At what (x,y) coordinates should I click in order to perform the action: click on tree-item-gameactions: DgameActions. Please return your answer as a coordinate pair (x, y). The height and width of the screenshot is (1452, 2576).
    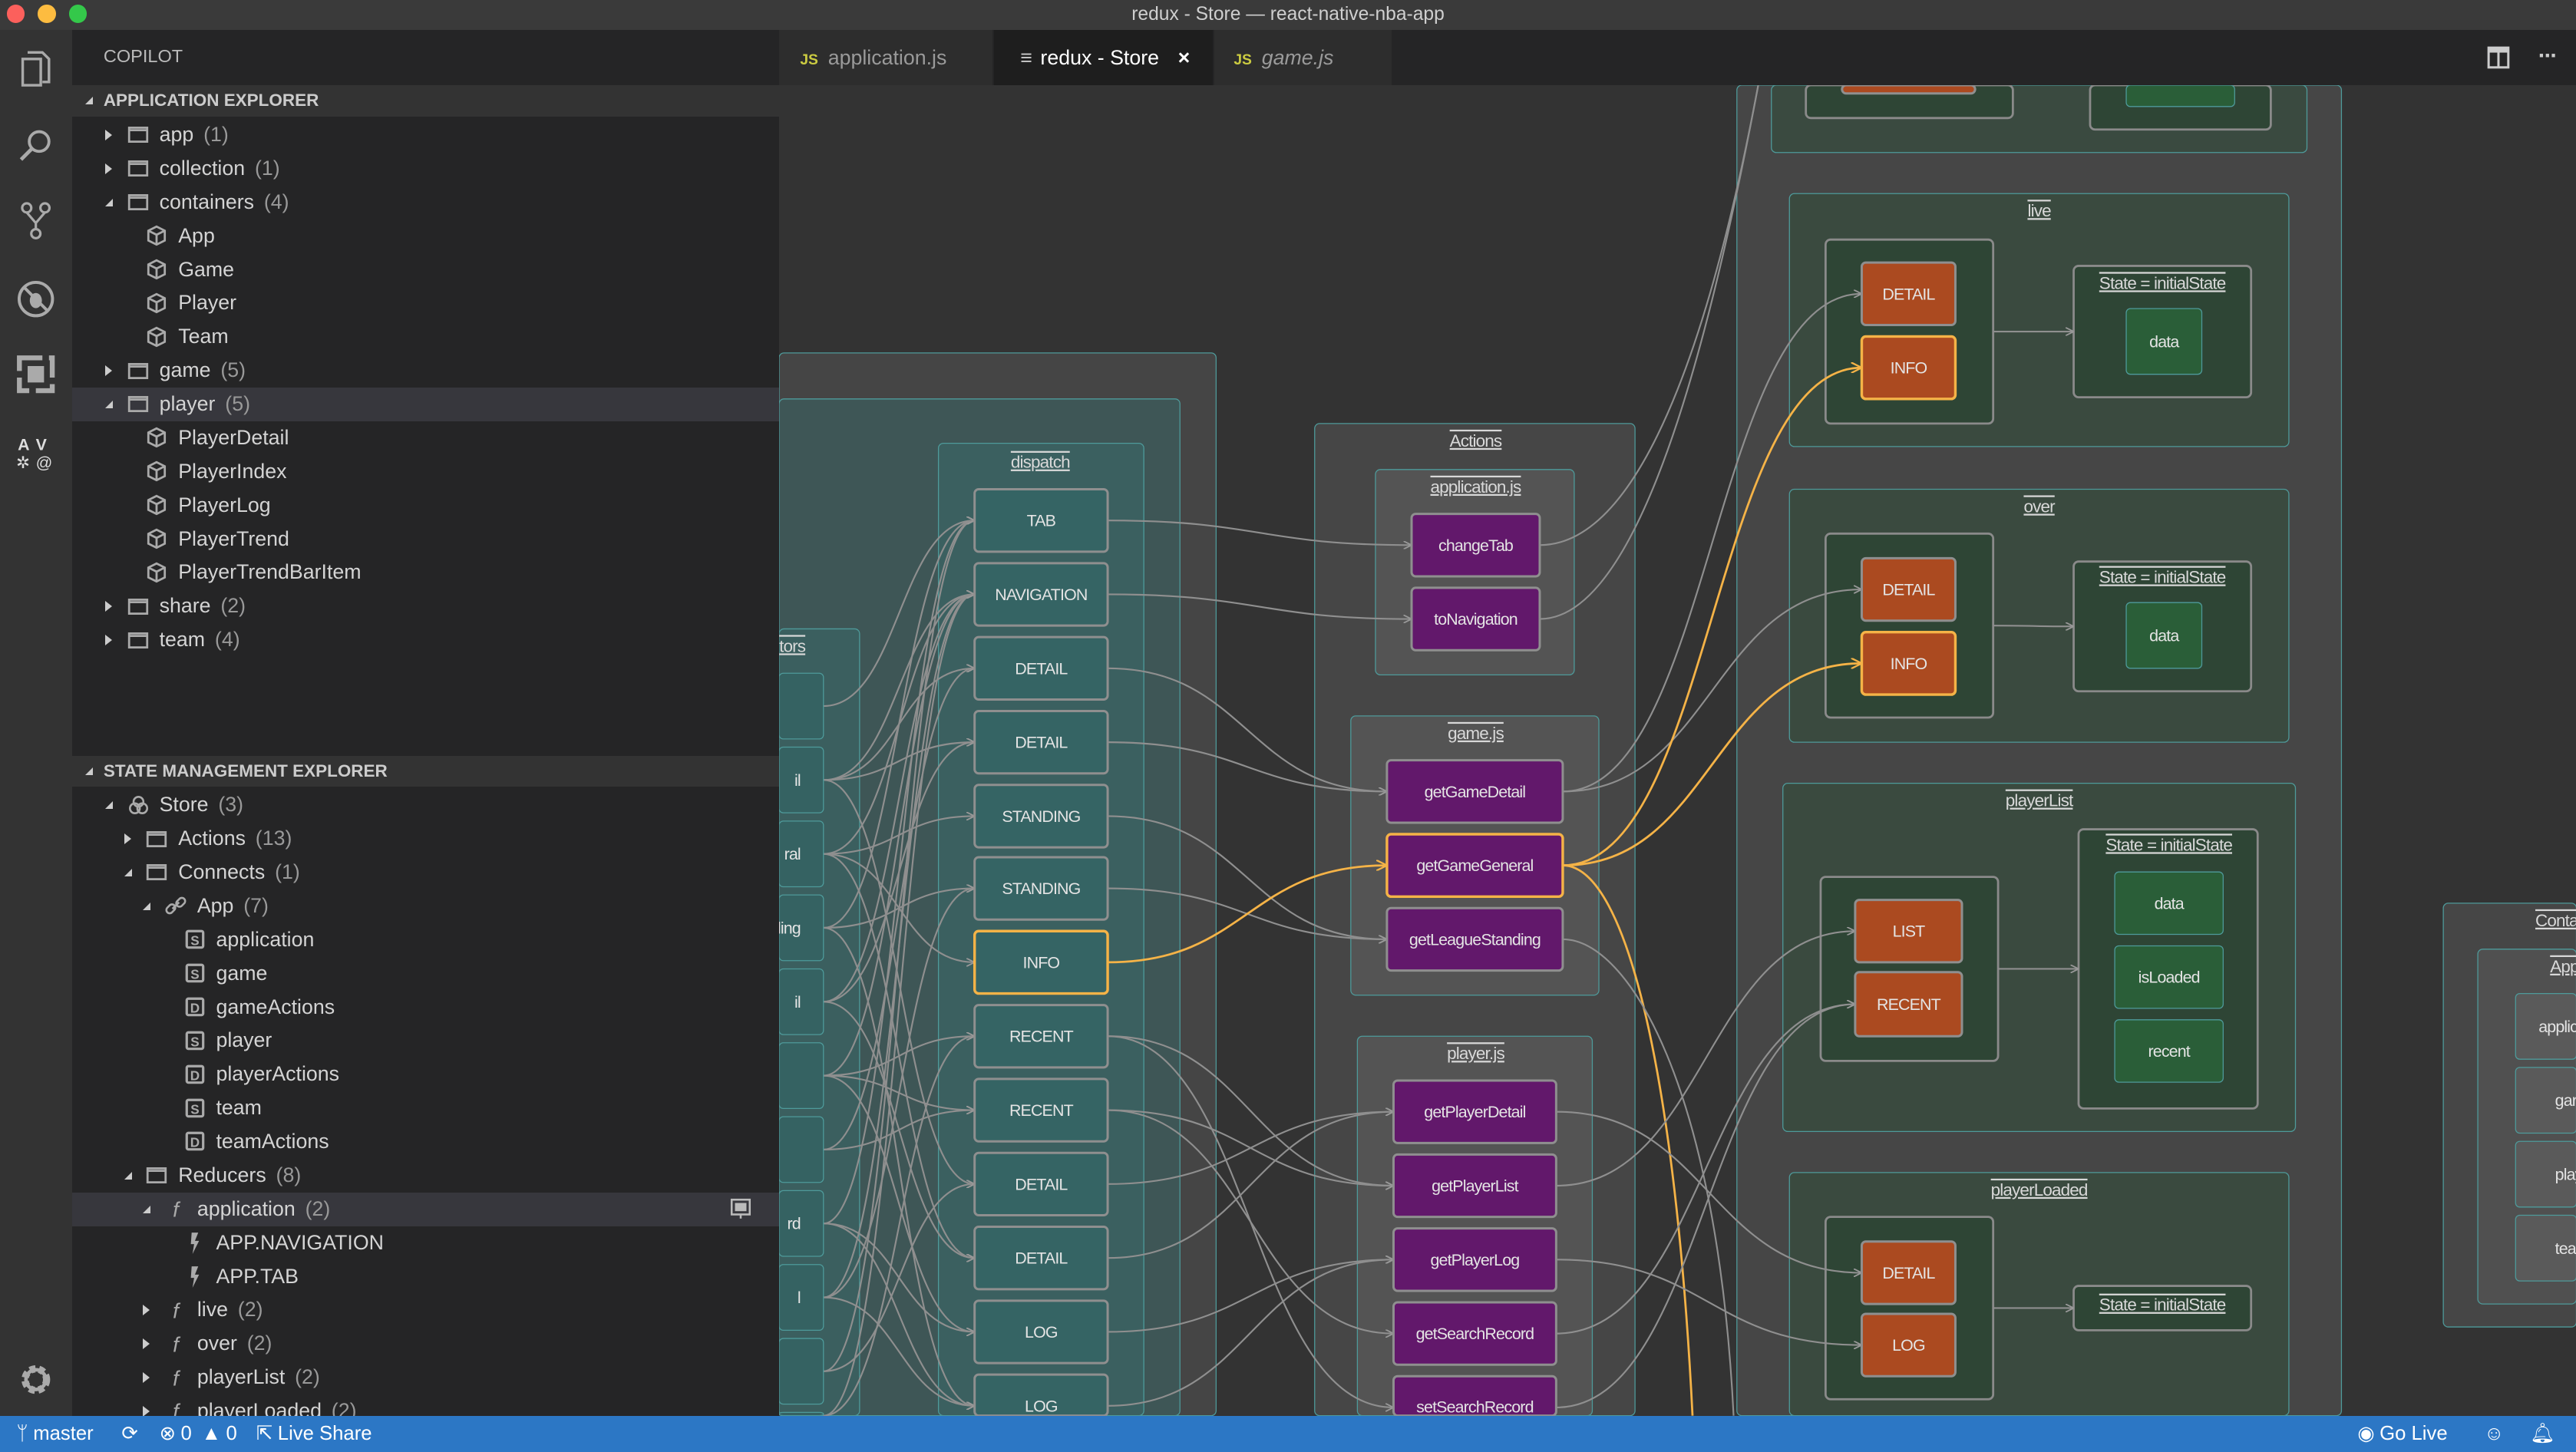
    Looking at the image, I should click on (425, 1008).